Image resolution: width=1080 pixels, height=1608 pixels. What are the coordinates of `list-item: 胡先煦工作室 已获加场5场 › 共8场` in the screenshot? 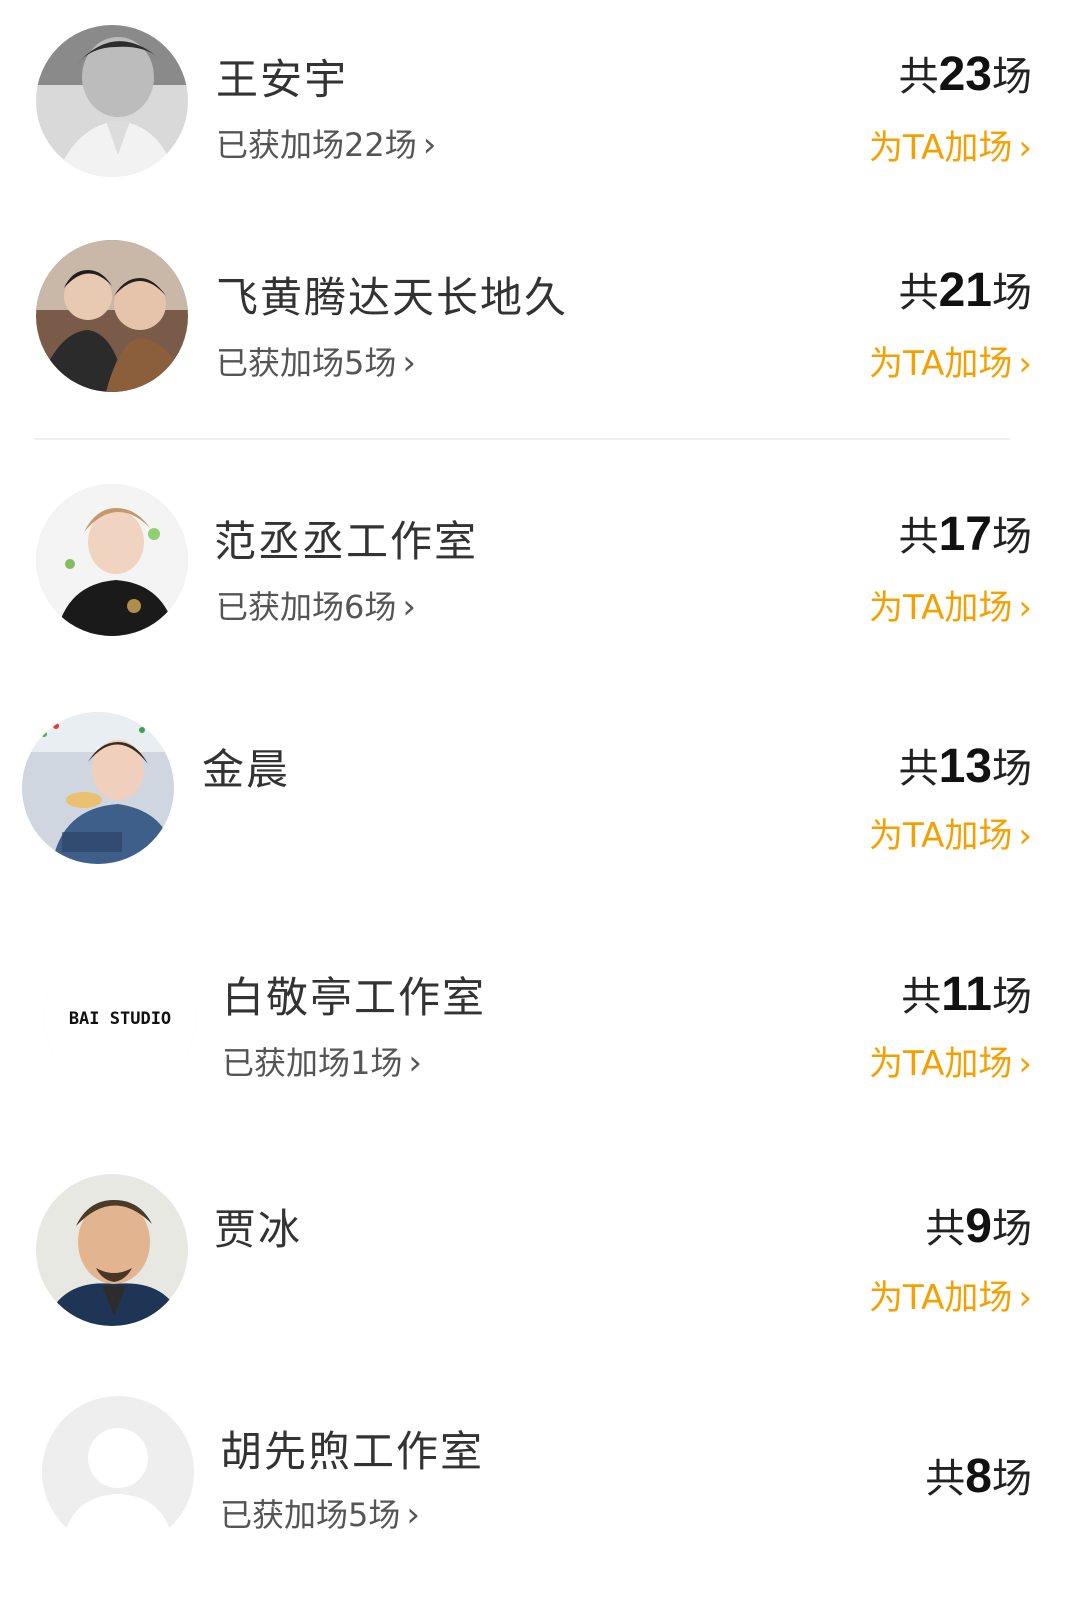 It's located at (540, 1499).